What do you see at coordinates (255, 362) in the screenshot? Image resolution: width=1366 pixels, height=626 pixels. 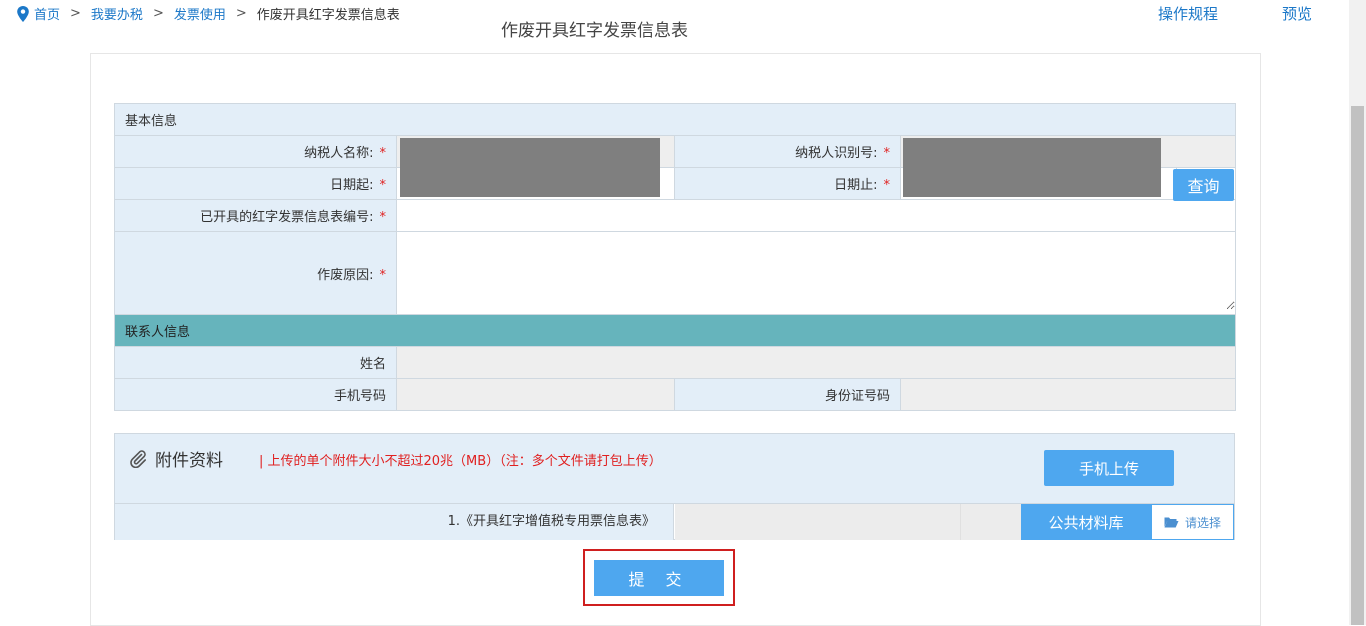 I see `contact-name-label-cell: 姓名` at bounding box center [255, 362].